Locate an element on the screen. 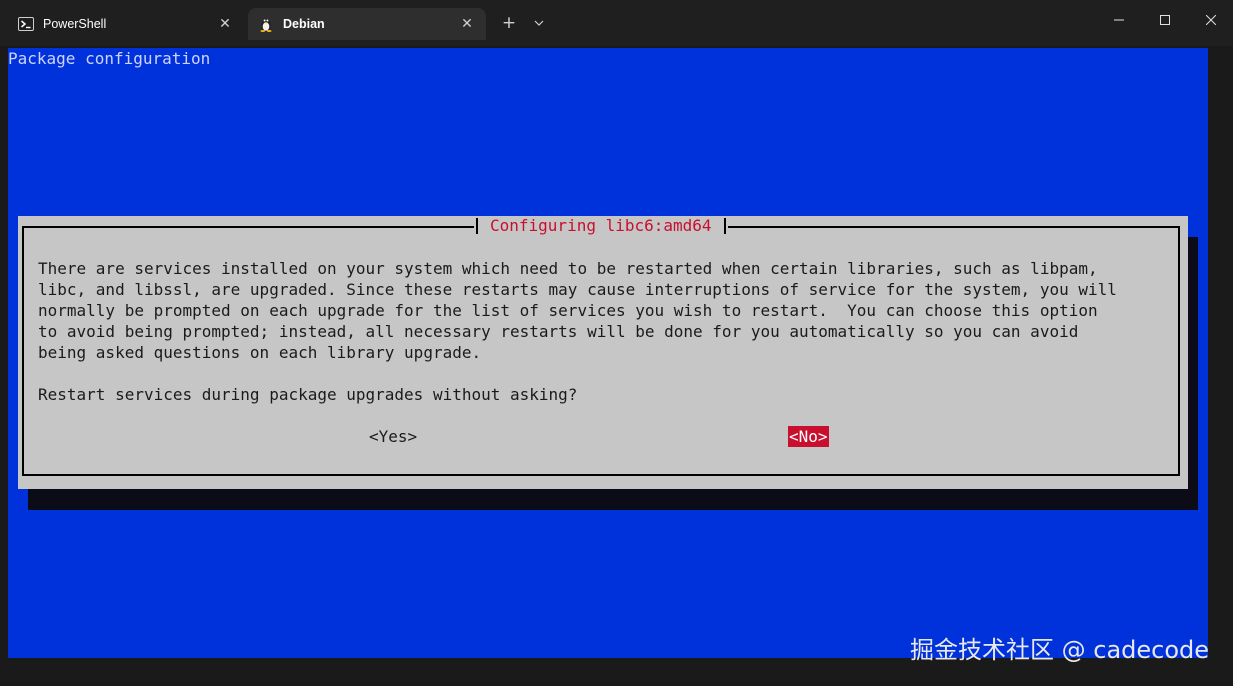 The height and width of the screenshot is (686, 1233). yes-button: <Yes> is located at coordinates (393, 436).